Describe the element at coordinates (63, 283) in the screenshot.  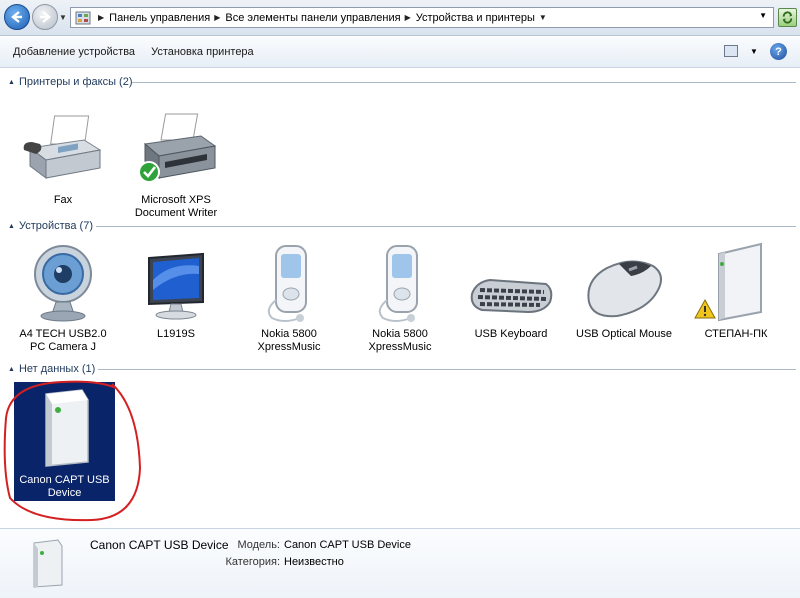
I see `webcam-icon` at that location.